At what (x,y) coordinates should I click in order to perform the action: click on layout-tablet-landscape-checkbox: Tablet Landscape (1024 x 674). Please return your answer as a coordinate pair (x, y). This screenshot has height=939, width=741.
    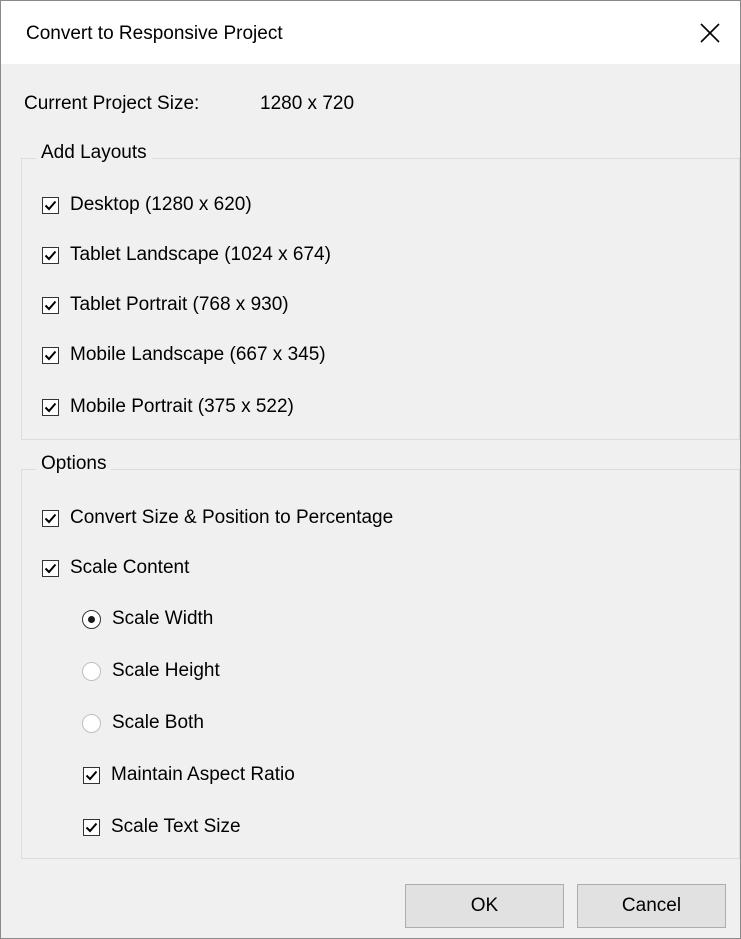
    Looking at the image, I should click on (186, 255).